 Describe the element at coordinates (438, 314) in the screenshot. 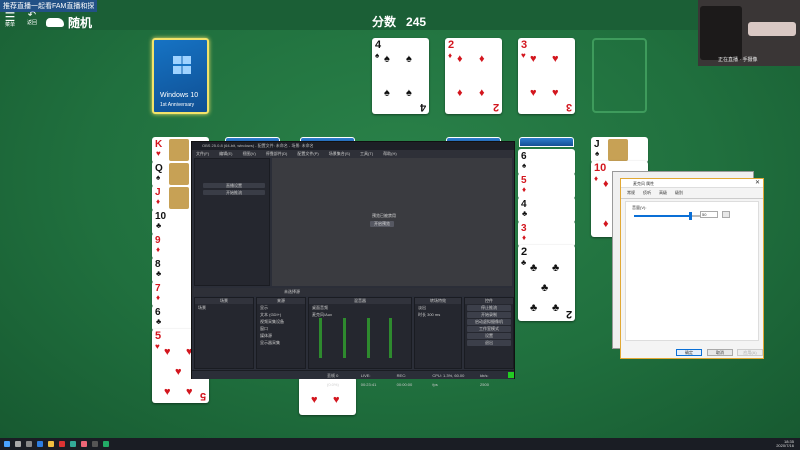

I see `obs-dock-item: 时长 300 ms` at that location.